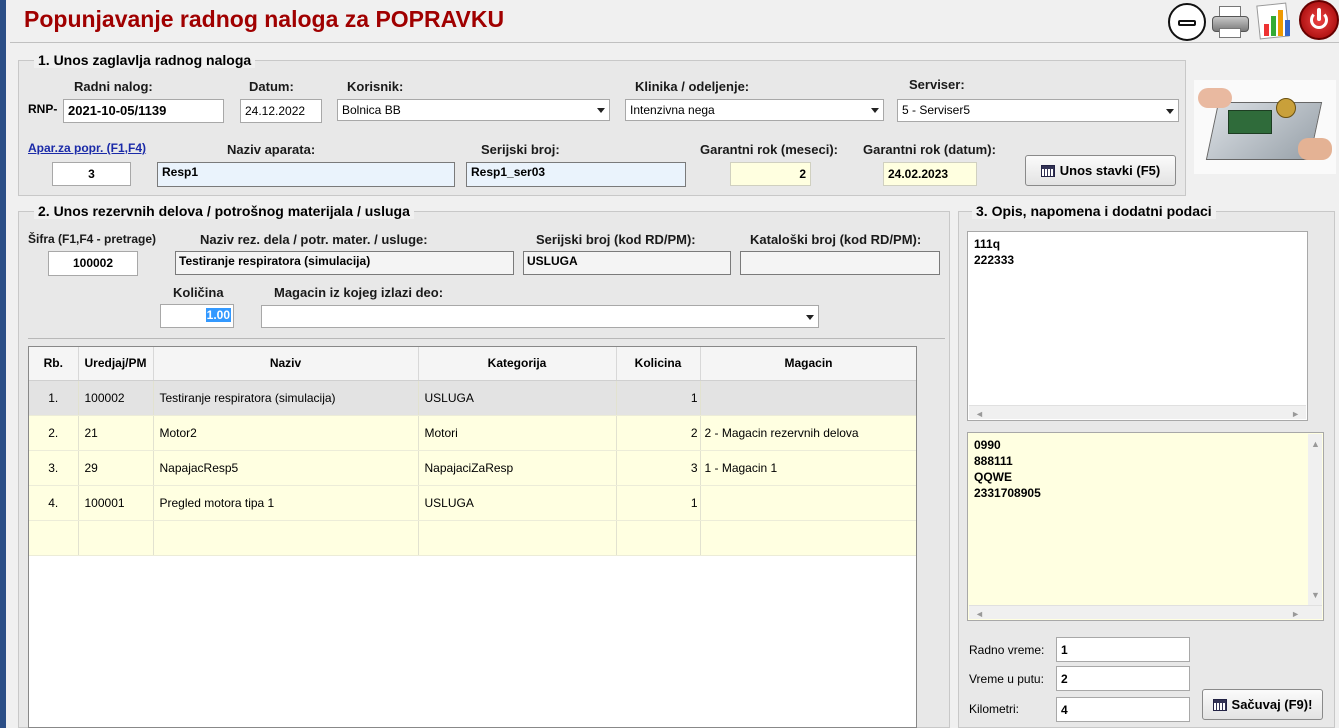 The width and height of the screenshot is (1339, 728). Describe the element at coordinates (197, 316) in the screenshot. I see `kolicina-field: 1.00` at that location.